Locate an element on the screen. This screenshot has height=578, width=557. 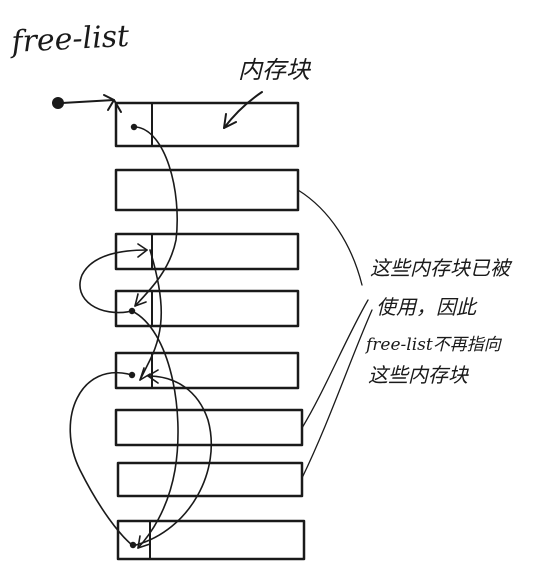
note-line-3: free-list不再指向 is located at coordinates (433, 345).